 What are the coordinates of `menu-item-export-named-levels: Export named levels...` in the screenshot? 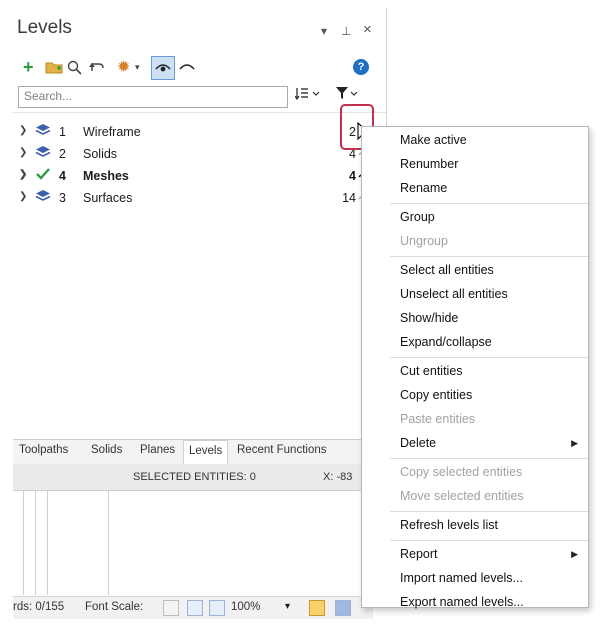 It's located at (475, 602).